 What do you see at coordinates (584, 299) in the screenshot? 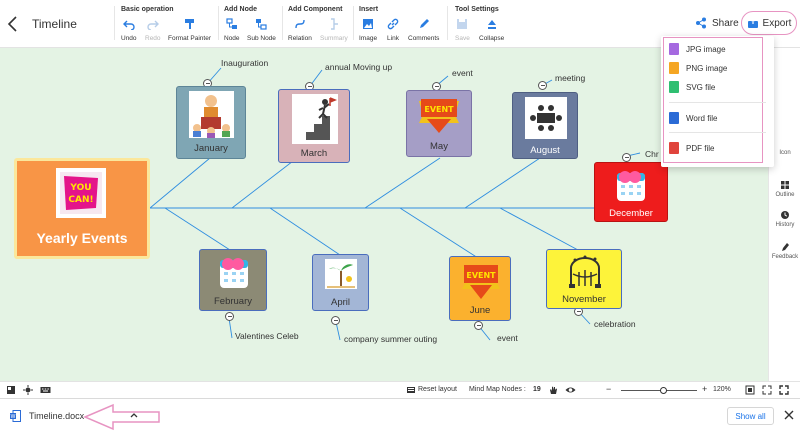
I see `node-label: November` at bounding box center [584, 299].